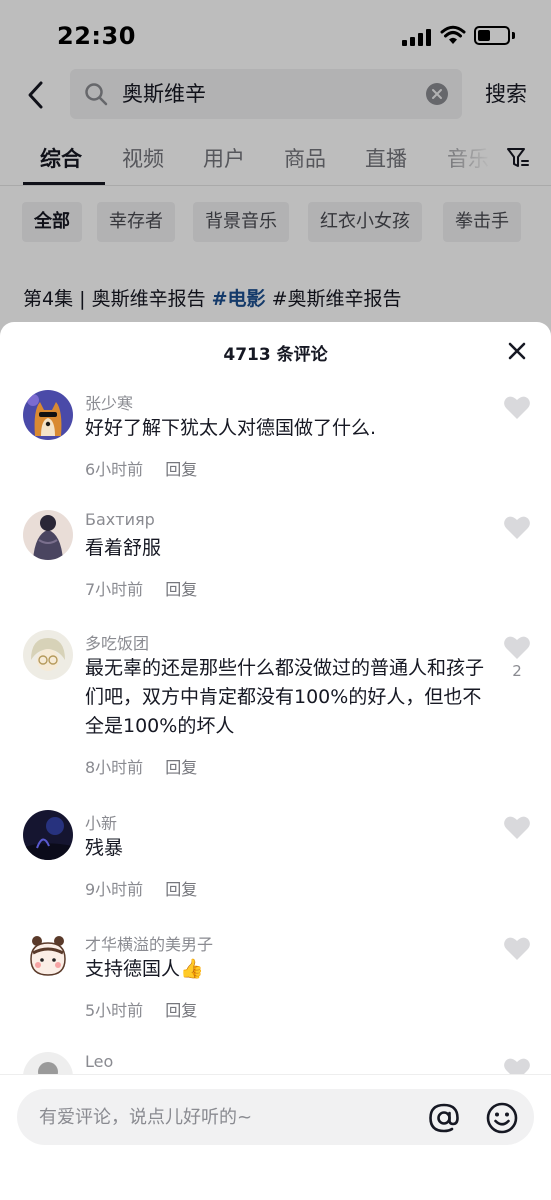 This screenshot has height=1200, width=551. What do you see at coordinates (275, 355) in the screenshot?
I see `comment-count-title: 4713 条评论` at bounding box center [275, 355].